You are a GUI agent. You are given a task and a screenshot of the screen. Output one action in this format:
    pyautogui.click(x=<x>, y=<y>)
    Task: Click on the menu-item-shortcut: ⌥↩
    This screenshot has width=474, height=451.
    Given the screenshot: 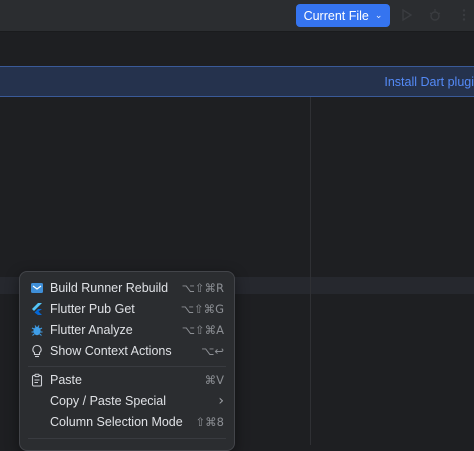 What is the action you would take?
    pyautogui.click(x=212, y=350)
    